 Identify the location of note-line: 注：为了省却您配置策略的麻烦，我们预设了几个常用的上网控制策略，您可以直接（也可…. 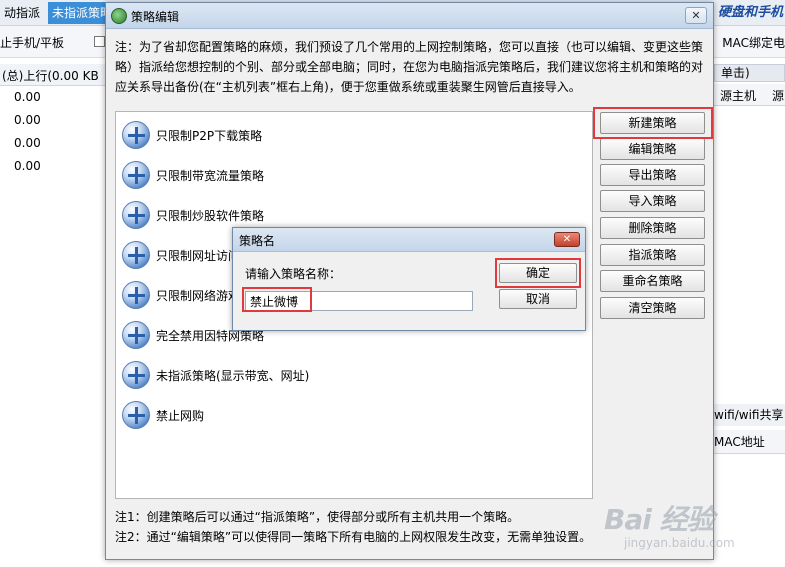
(409, 47).